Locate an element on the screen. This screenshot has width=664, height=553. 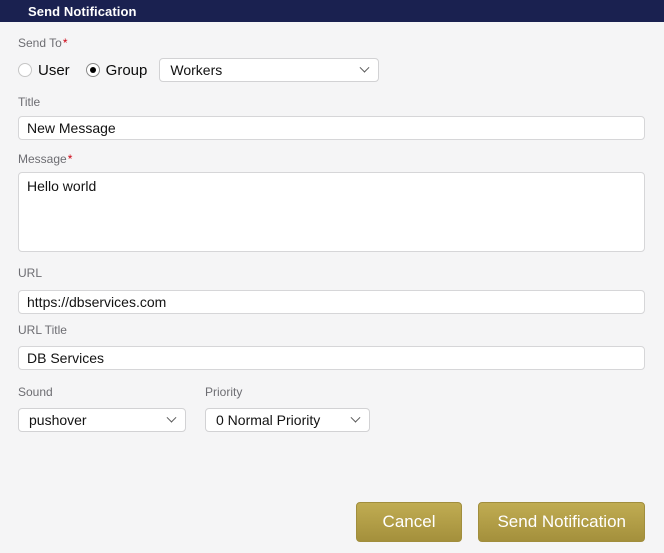
send-to-label-text: Send To is located at coordinates (40, 43).